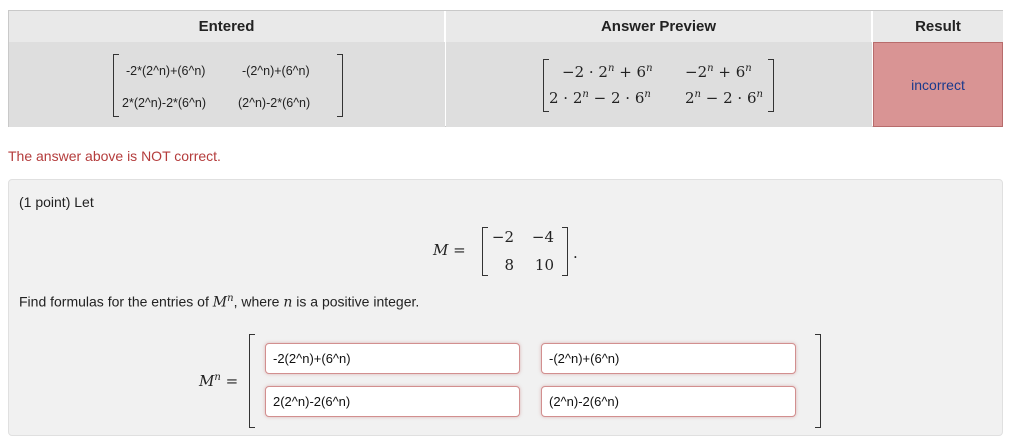 This screenshot has height=440, width=1024. Describe the element at coordinates (659, 26) in the screenshot. I see `header-answer-preview: Answer Preview` at that location.